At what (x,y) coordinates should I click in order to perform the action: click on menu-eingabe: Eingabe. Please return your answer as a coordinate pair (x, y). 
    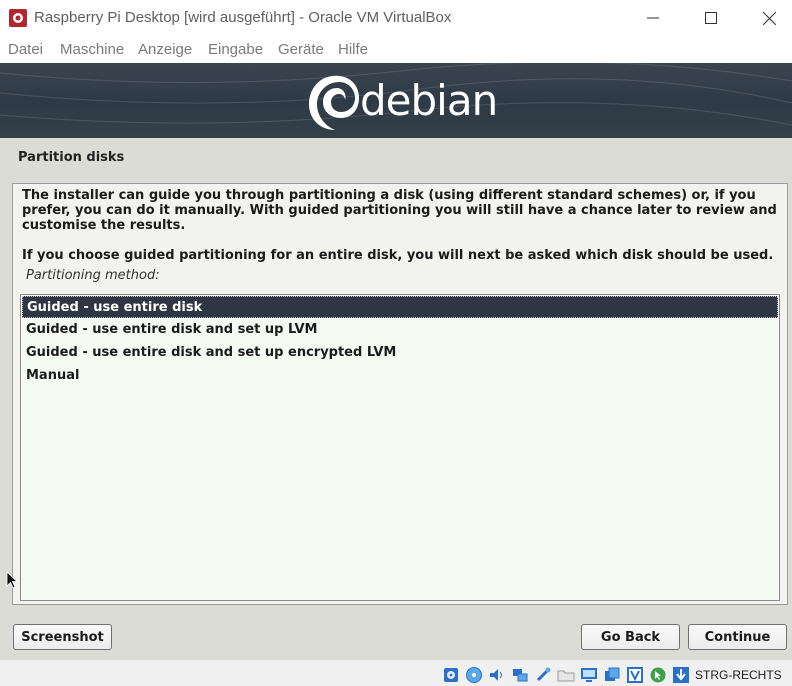
    Looking at the image, I should click on (235, 49).